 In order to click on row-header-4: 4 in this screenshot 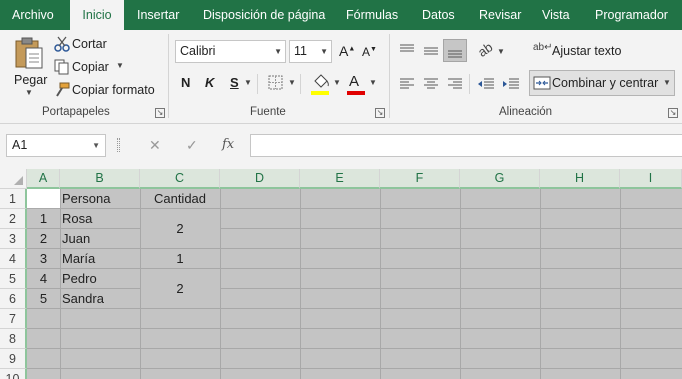, I will do `click(13, 259)`.